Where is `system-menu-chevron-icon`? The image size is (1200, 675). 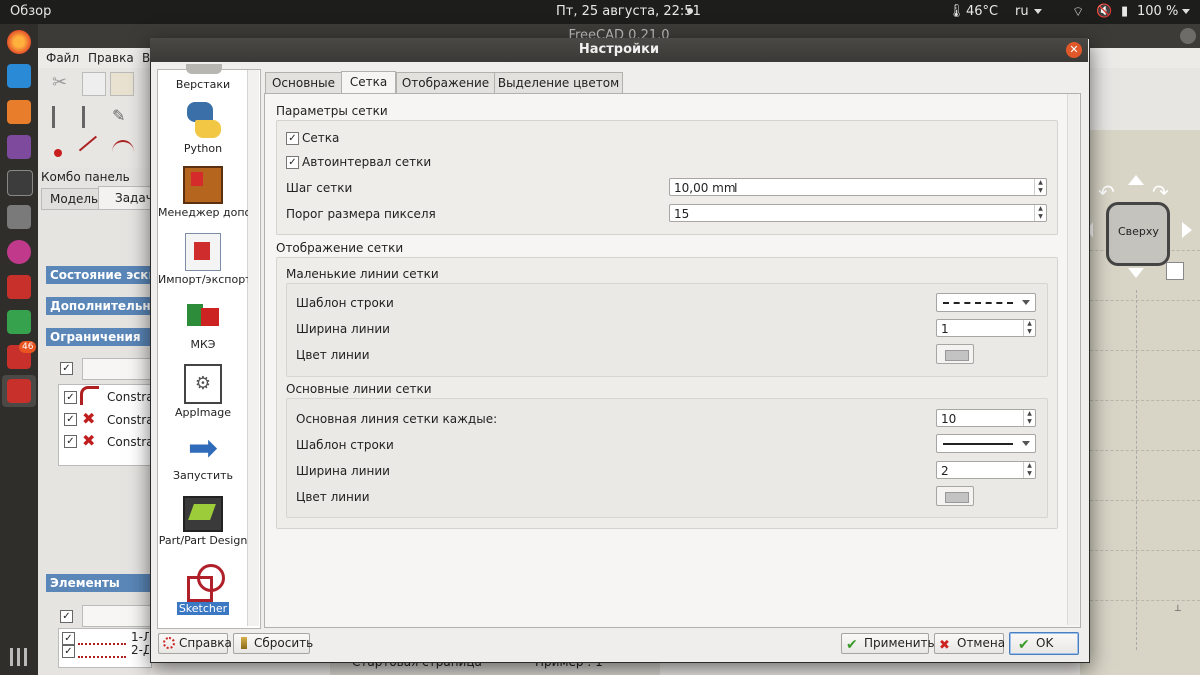 system-menu-chevron-icon is located at coordinates (1186, 11).